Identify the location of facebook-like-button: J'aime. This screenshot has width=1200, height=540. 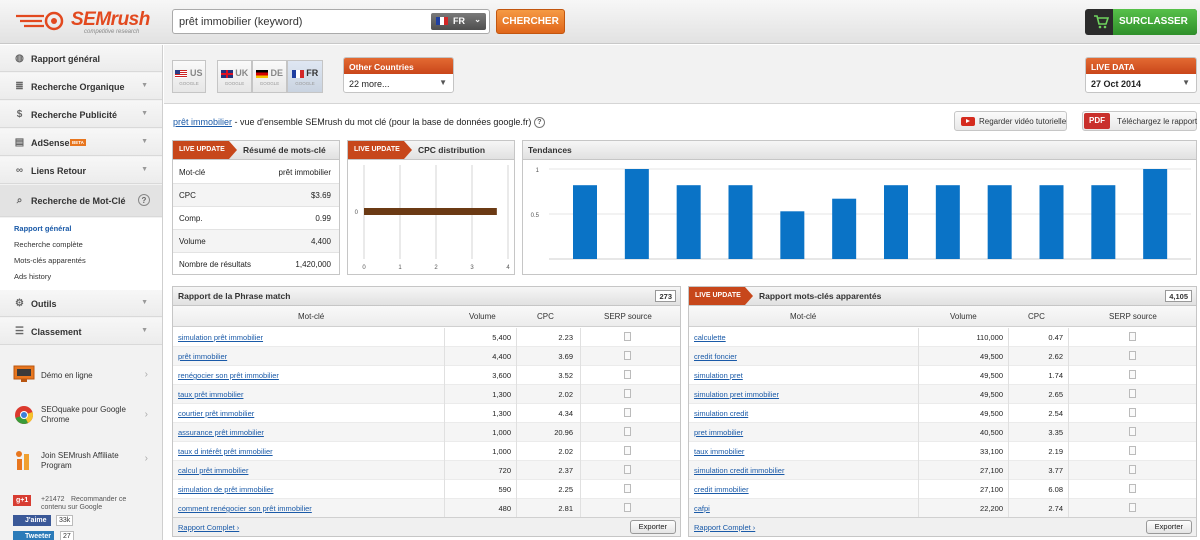
(32, 520).